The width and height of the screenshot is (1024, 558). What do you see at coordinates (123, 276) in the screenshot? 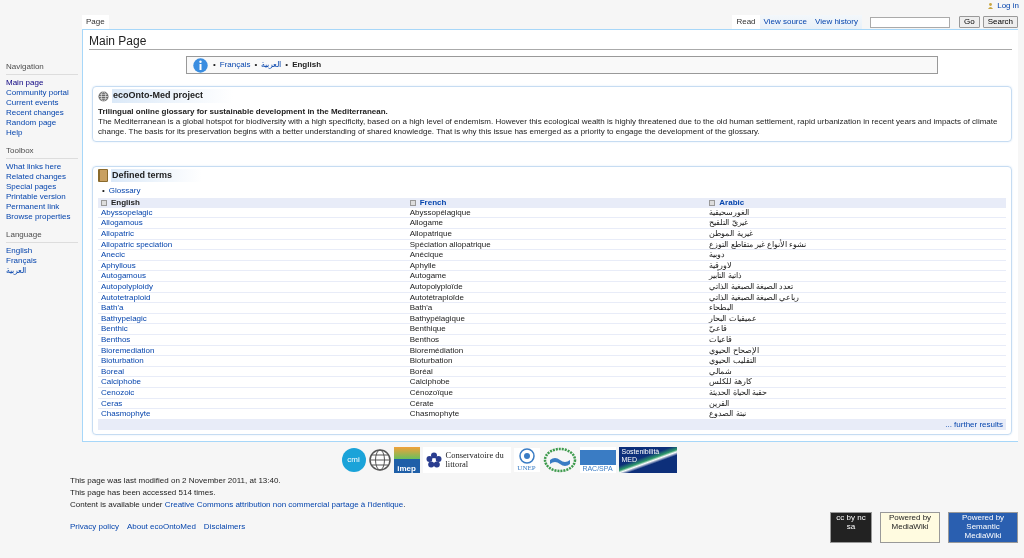
I see `term-link: Autogamous` at bounding box center [123, 276].